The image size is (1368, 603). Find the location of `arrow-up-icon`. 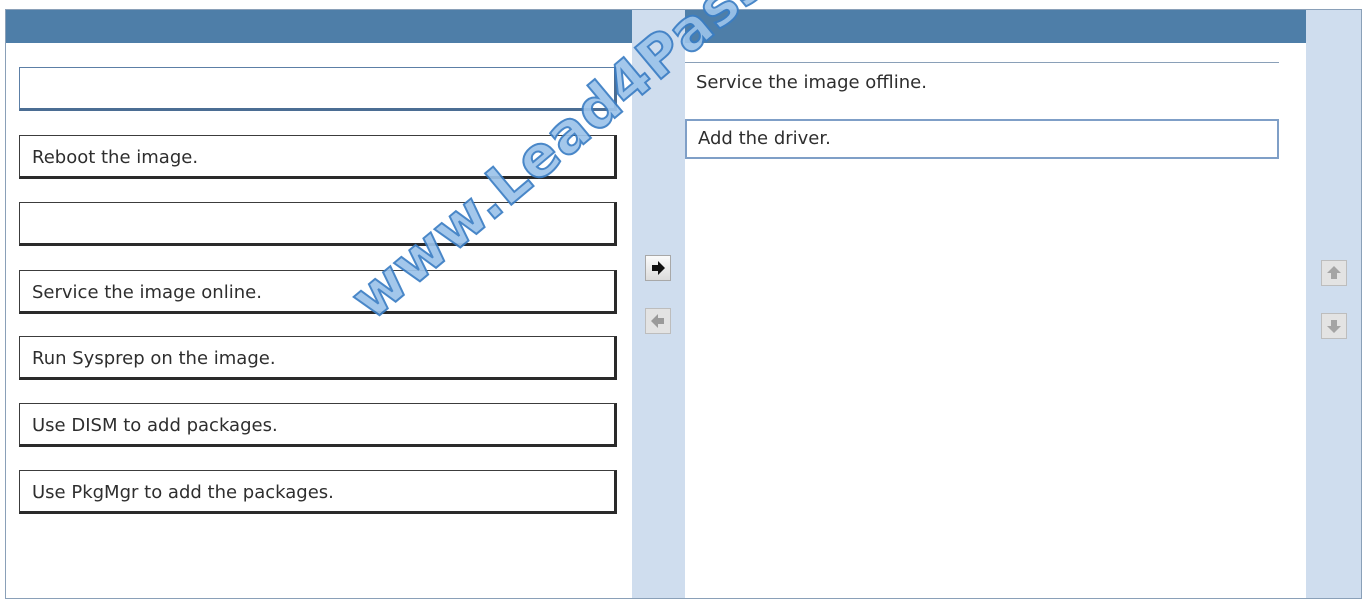

arrow-up-icon is located at coordinates (1334, 273).